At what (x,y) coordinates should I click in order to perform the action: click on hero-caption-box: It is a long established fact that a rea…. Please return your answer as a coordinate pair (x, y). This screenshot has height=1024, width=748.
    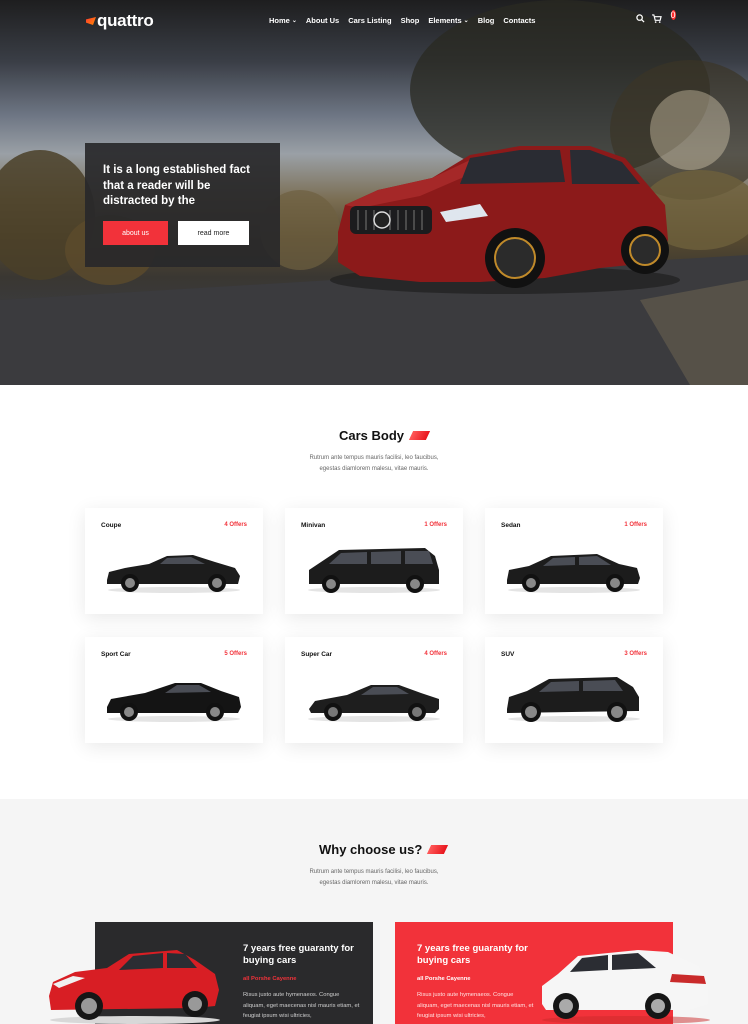
    Looking at the image, I should click on (182, 205).